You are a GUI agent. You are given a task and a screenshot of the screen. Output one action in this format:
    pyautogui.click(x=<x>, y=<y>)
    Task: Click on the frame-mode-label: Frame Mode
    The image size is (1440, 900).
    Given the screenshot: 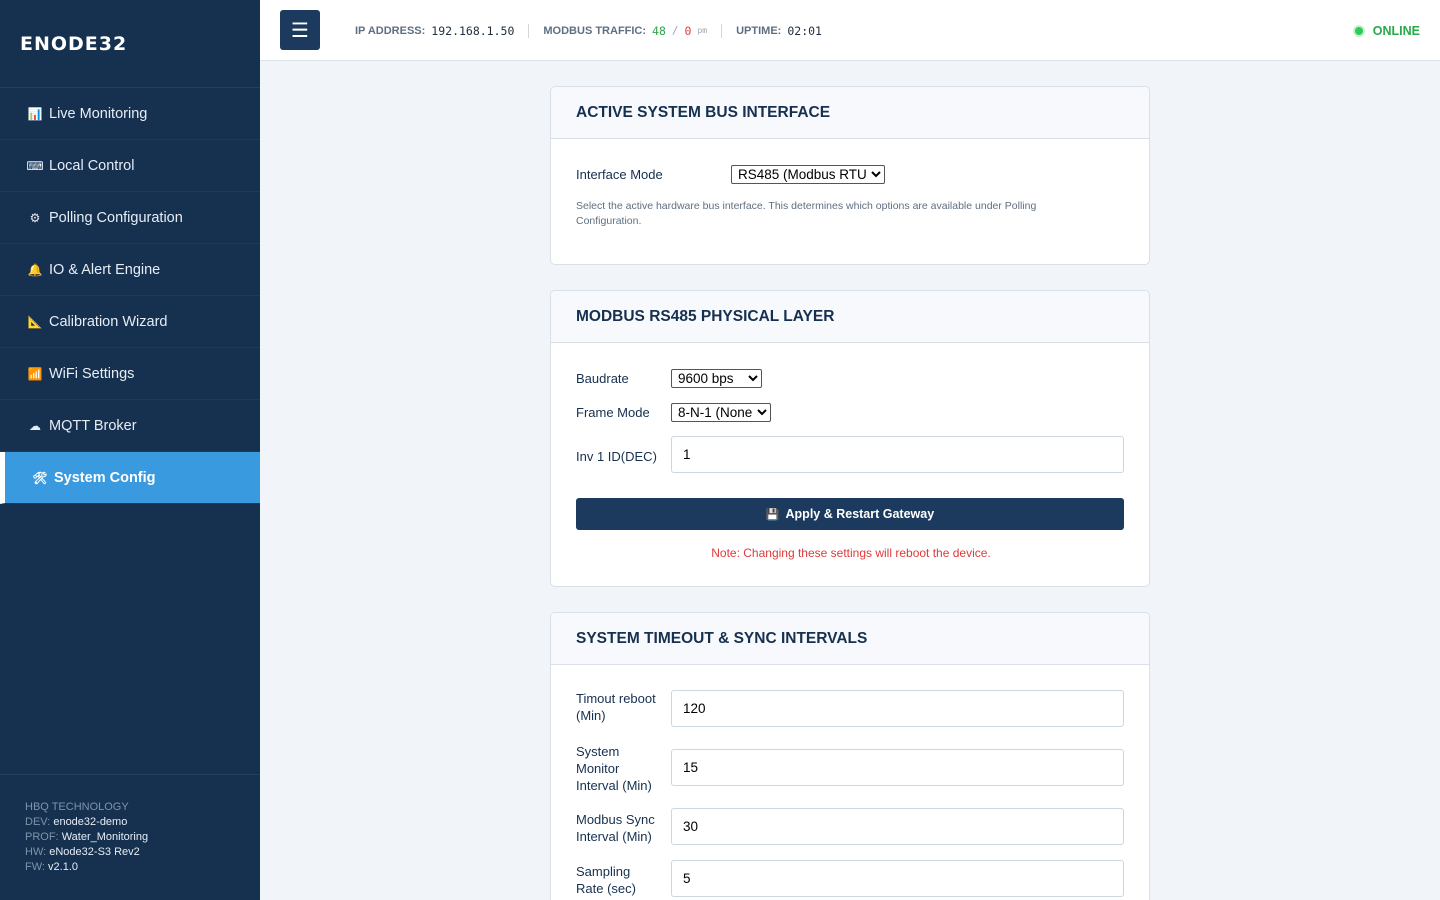 What is the action you would take?
    pyautogui.click(x=613, y=412)
    